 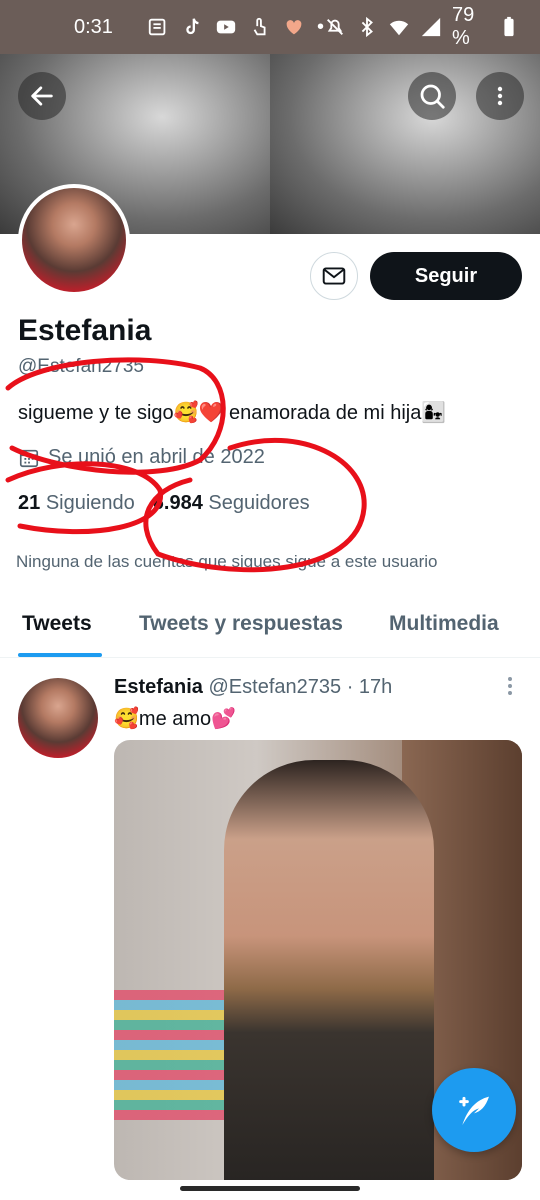 I want to click on tweet-header: Estefania @Estefan2735 · 17h, so click(x=253, y=687).